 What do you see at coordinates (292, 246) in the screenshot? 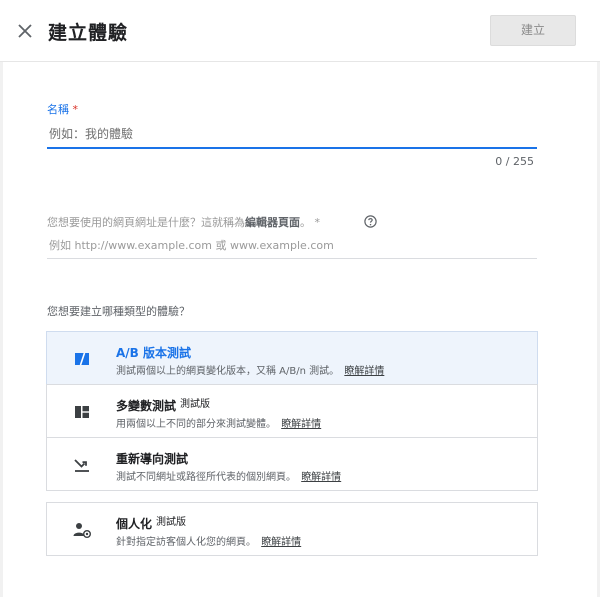
I see `editor-page-url-input` at bounding box center [292, 246].